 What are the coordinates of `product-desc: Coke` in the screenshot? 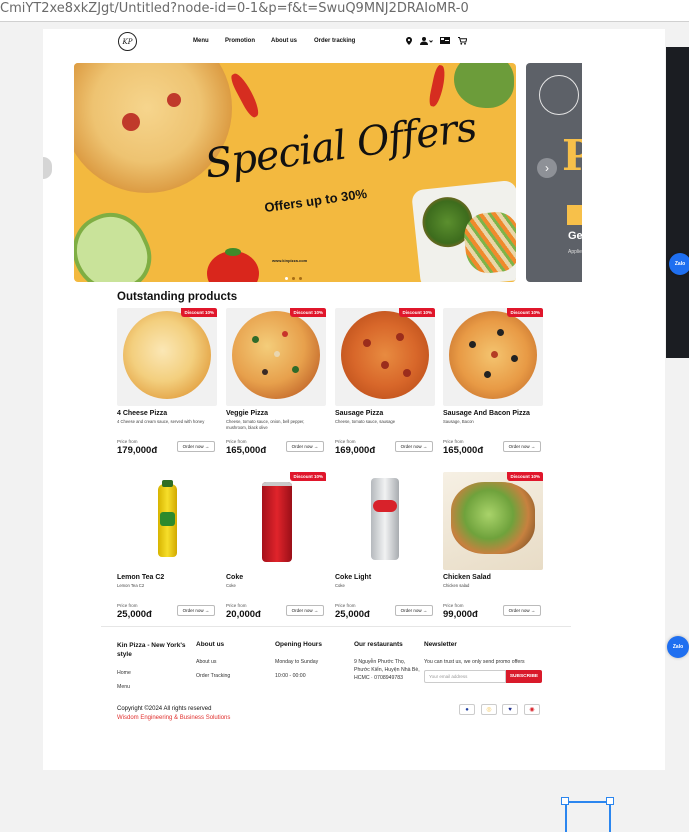 It's located at (340, 585).